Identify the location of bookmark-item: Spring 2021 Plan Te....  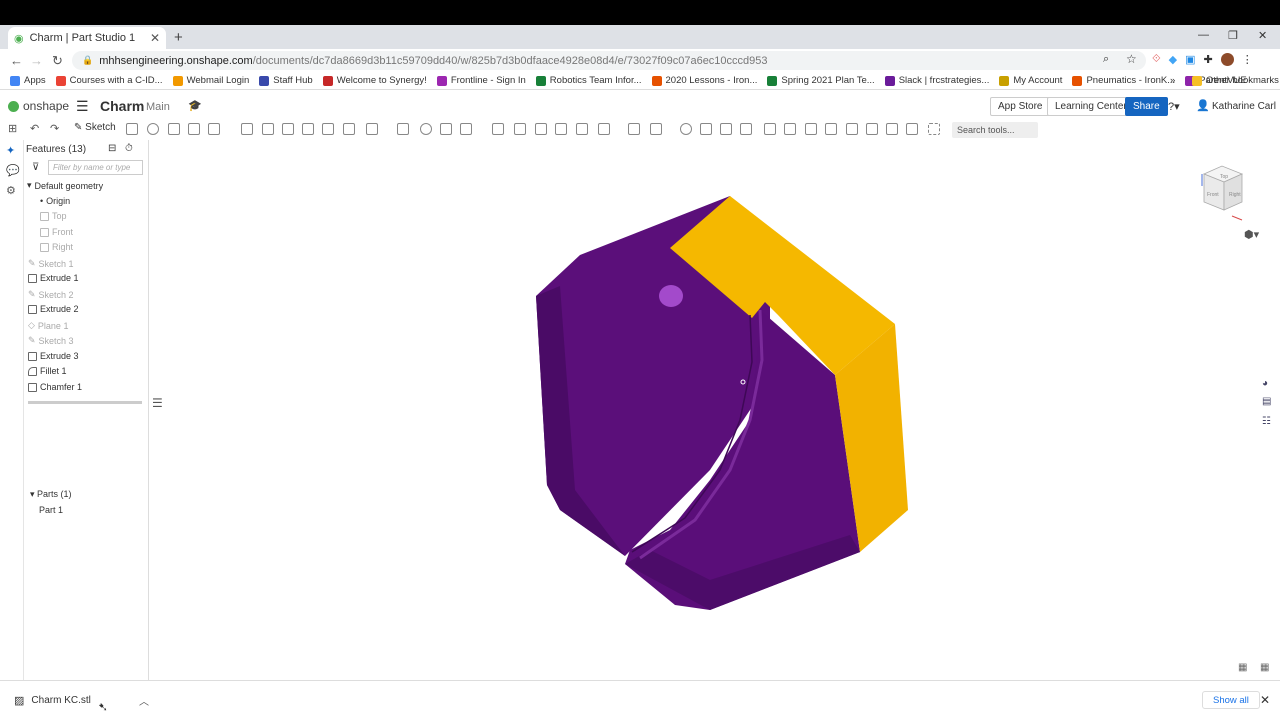
(821, 80).